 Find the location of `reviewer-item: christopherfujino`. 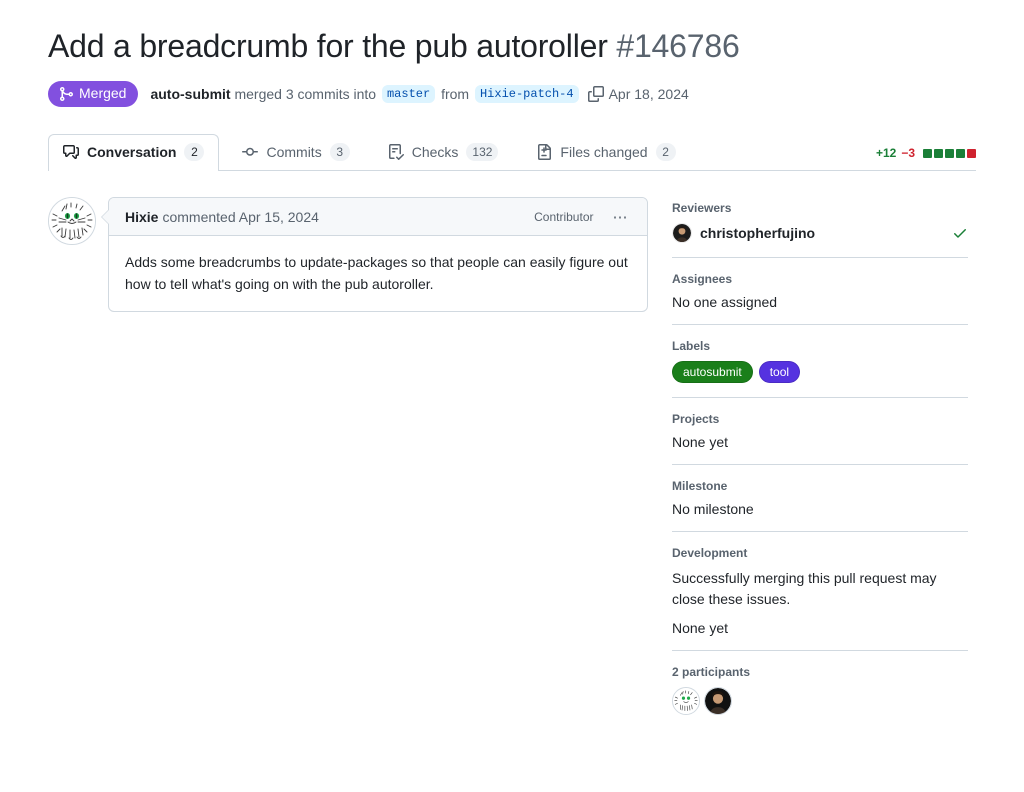

reviewer-item: christopherfujino is located at coordinates (820, 233).